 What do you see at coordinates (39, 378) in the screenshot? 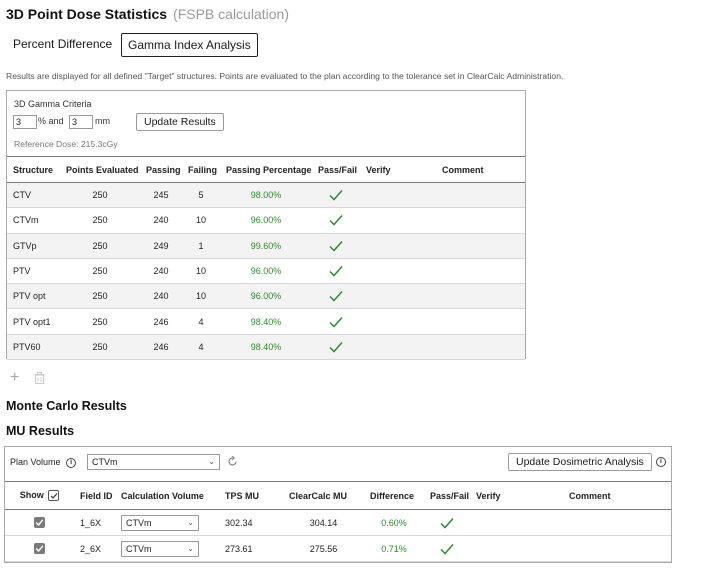
I see `trash-icon` at bounding box center [39, 378].